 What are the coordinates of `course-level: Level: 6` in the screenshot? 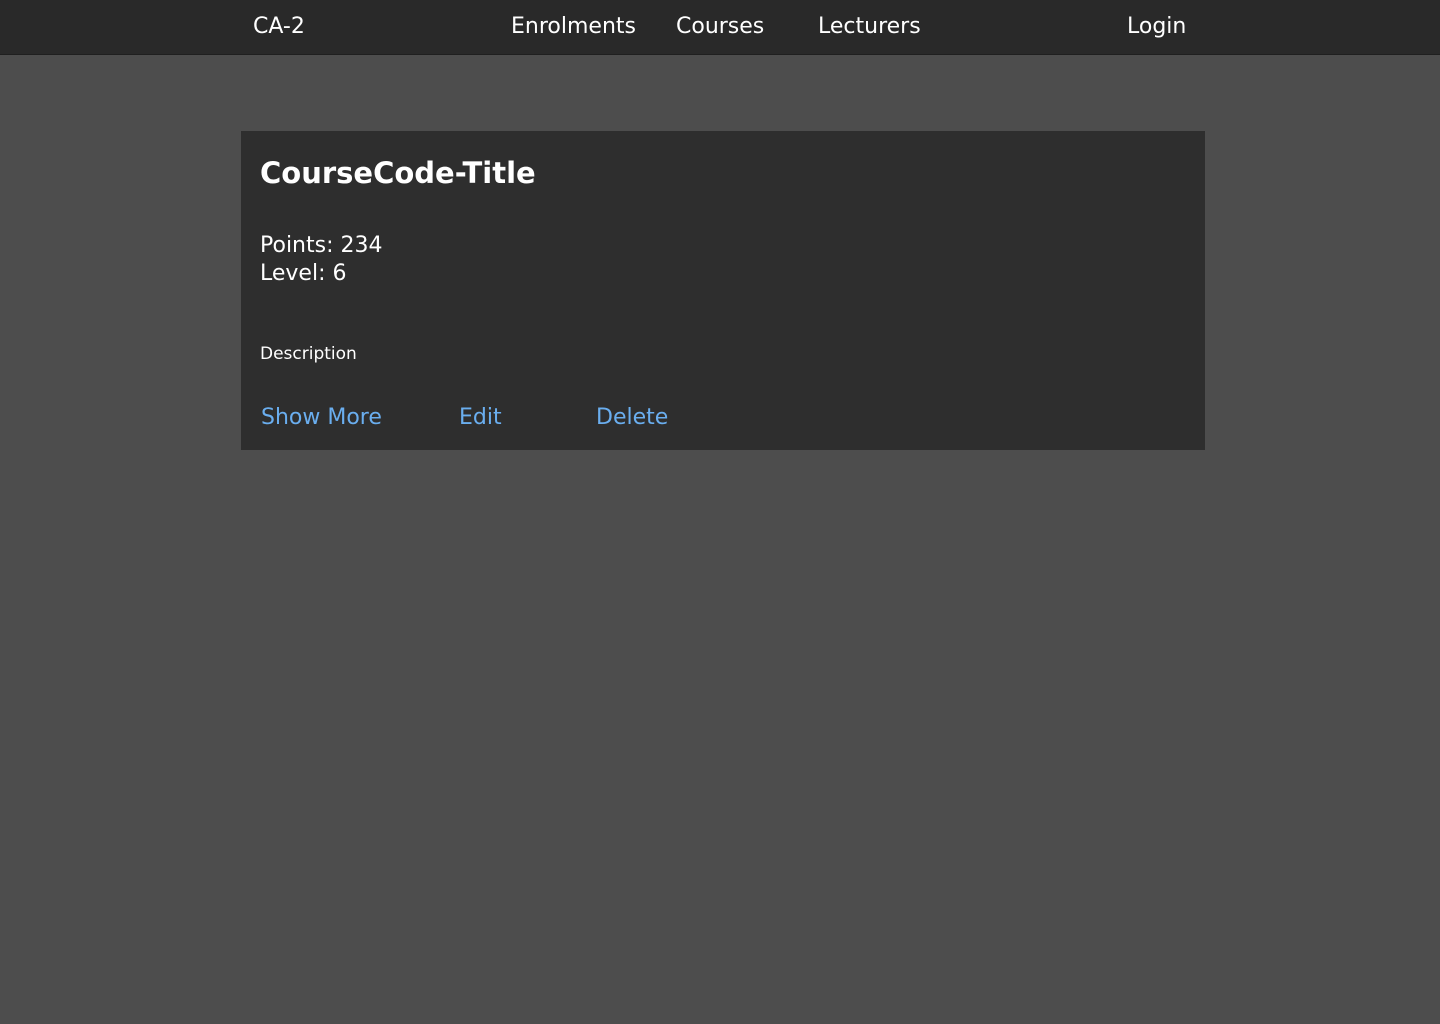 It's located at (303, 273).